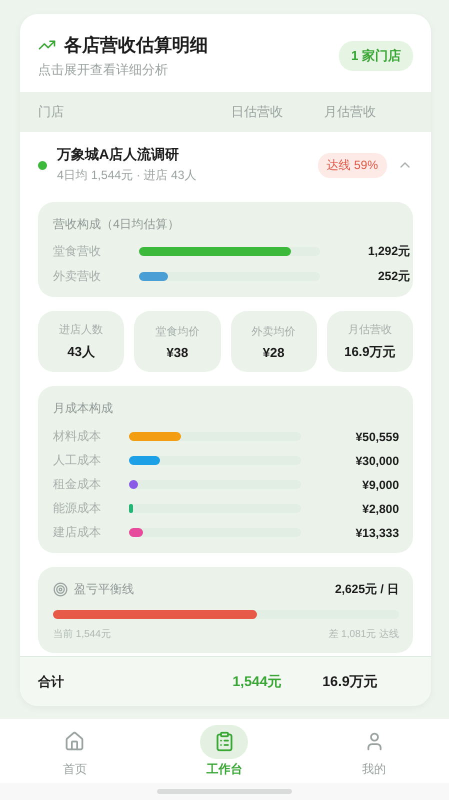 The height and width of the screenshot is (800, 449). What do you see at coordinates (118, 155) in the screenshot?
I see `store-name: 万象城A店人流调研` at bounding box center [118, 155].